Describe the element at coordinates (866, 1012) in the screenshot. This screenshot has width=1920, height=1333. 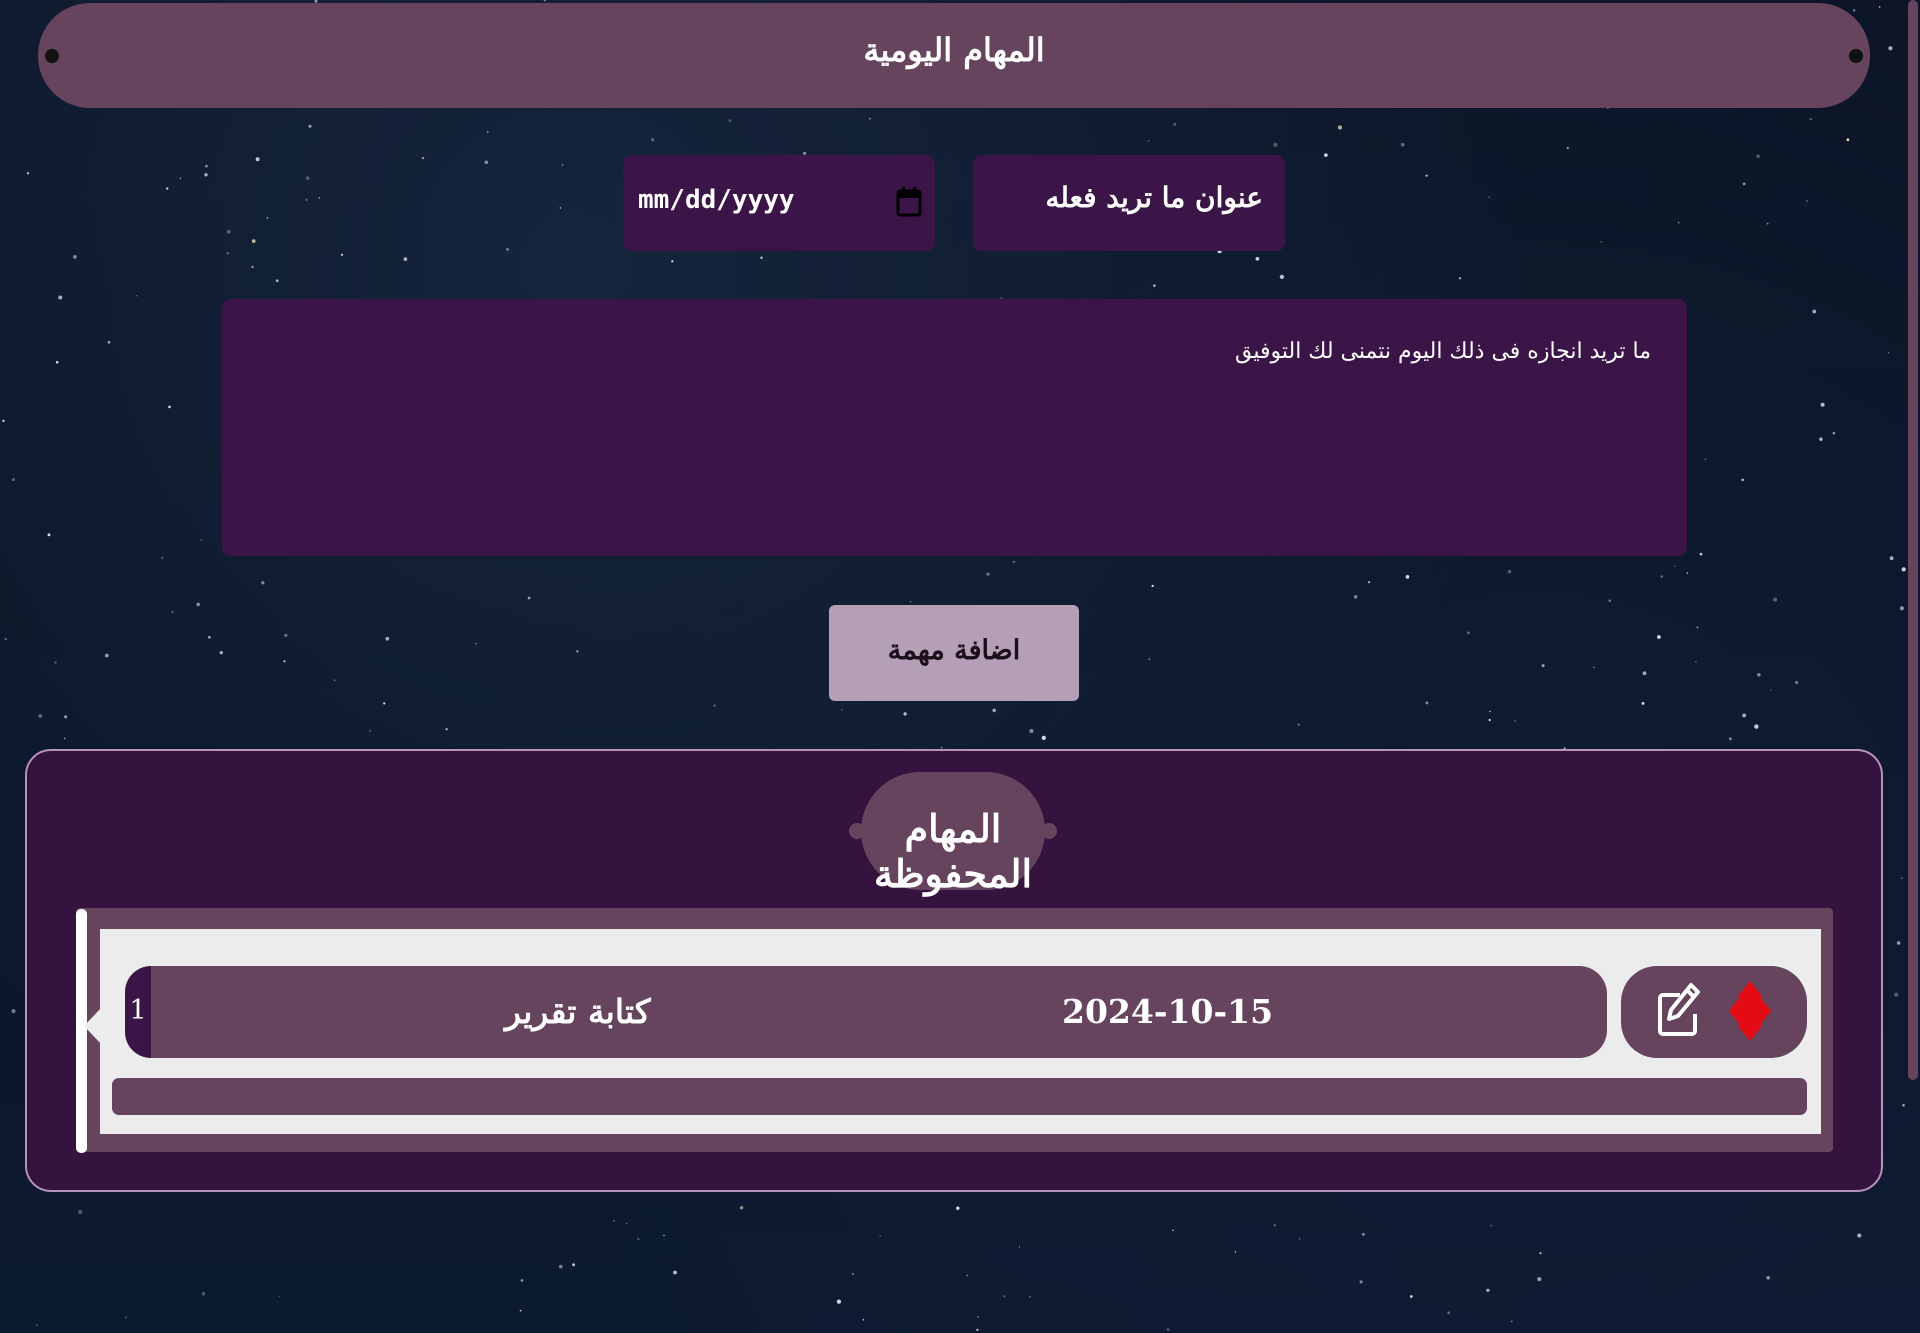
I see `task-row: 1 كتابة تقرير 2024-10-15` at that location.